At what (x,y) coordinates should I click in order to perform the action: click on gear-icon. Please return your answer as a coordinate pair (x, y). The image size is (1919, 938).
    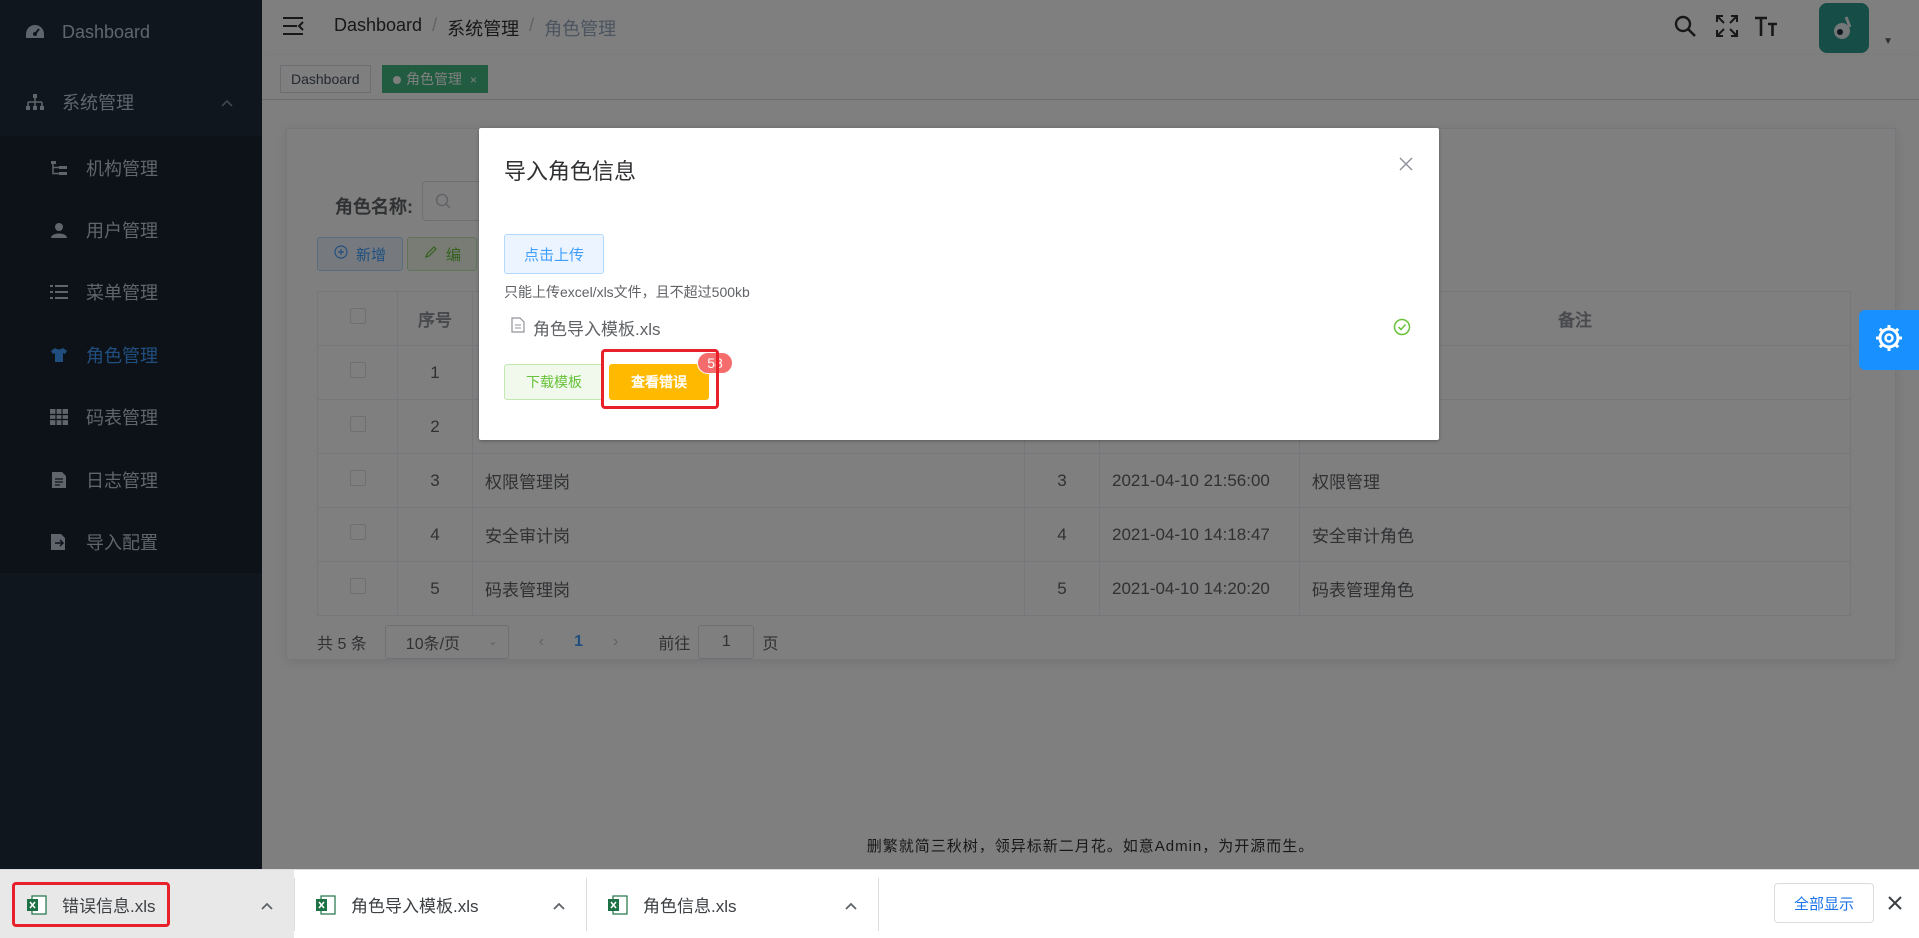
    Looking at the image, I should click on (1889, 340).